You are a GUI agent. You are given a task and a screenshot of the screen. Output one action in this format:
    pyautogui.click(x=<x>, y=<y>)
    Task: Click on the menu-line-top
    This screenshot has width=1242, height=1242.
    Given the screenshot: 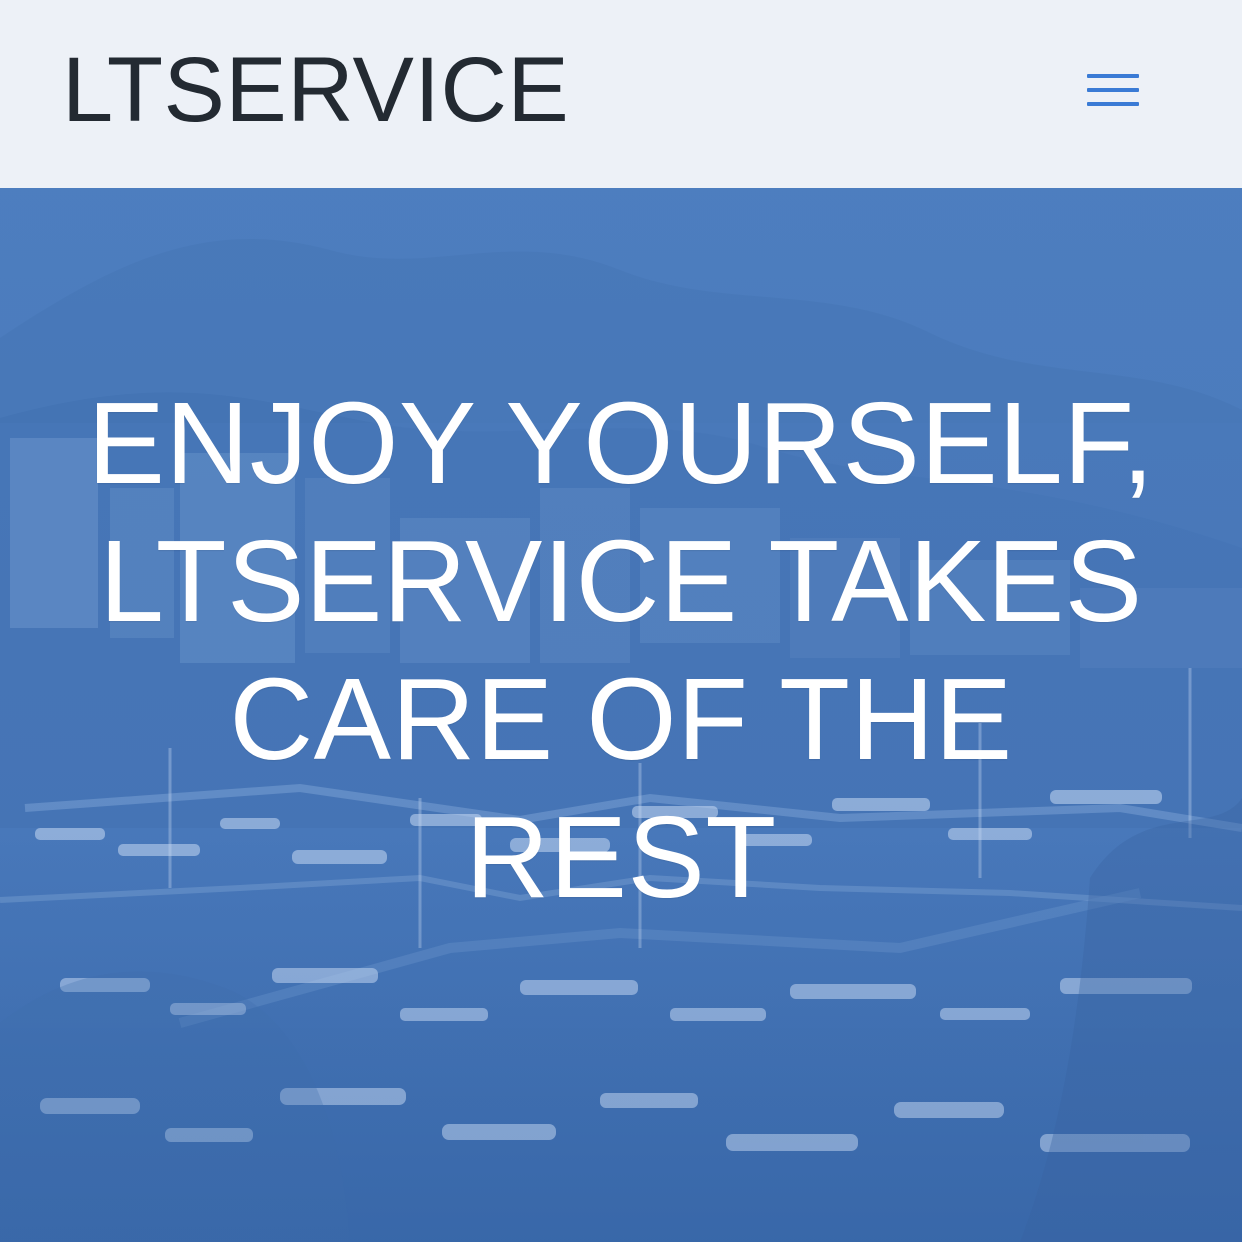 What is the action you would take?
    pyautogui.click(x=1113, y=76)
    